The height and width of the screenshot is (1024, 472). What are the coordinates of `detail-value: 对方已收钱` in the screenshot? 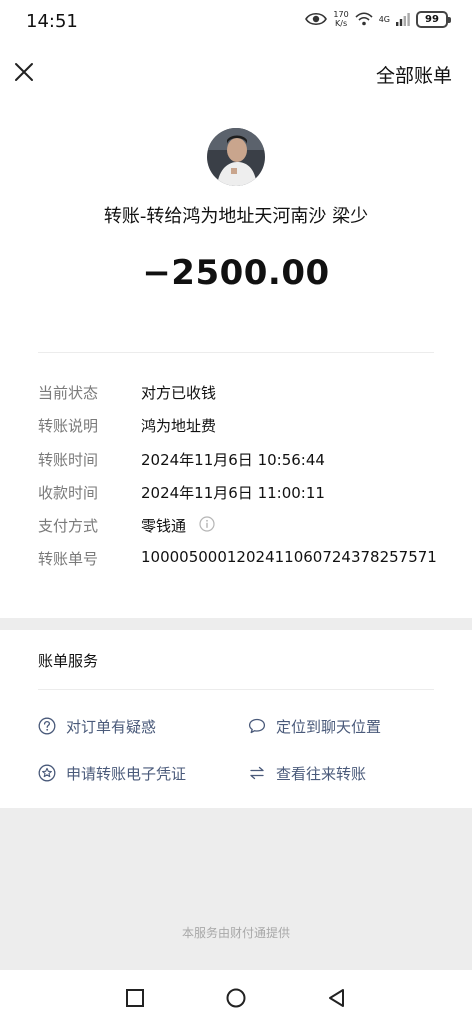 It's located at (179, 393).